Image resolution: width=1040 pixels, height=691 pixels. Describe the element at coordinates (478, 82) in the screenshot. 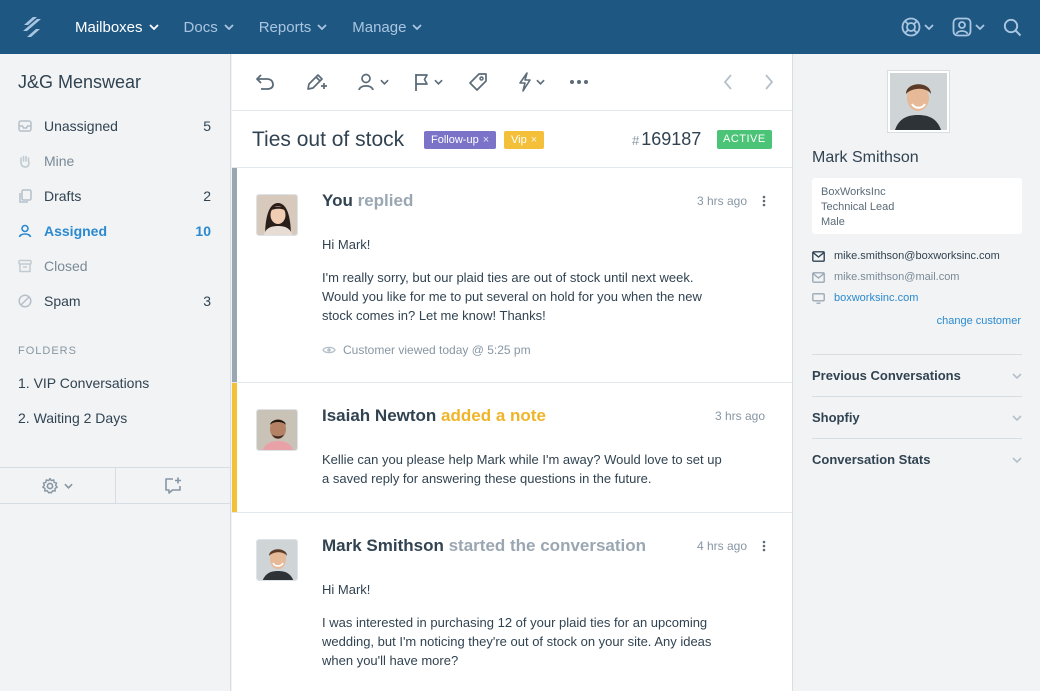

I see `tag-button` at that location.